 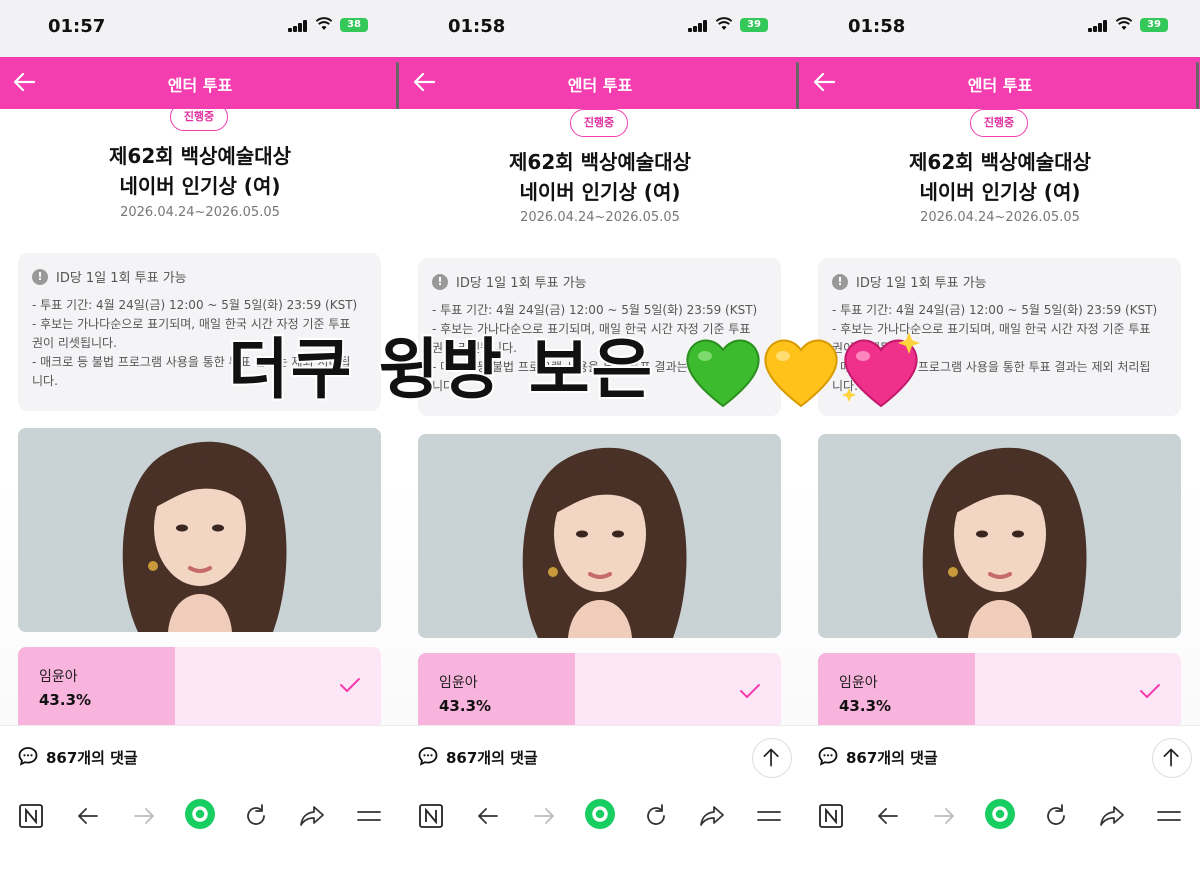 I want to click on reload-icon, so click(x=256, y=814).